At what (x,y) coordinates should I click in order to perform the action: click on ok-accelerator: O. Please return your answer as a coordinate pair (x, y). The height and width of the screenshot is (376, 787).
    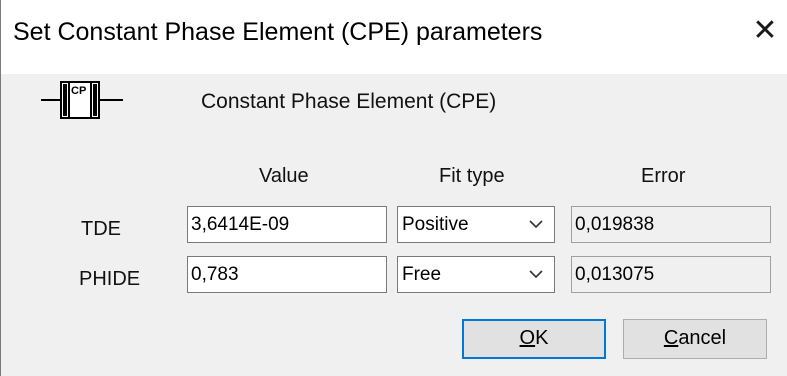
    Looking at the image, I should click on (527, 338).